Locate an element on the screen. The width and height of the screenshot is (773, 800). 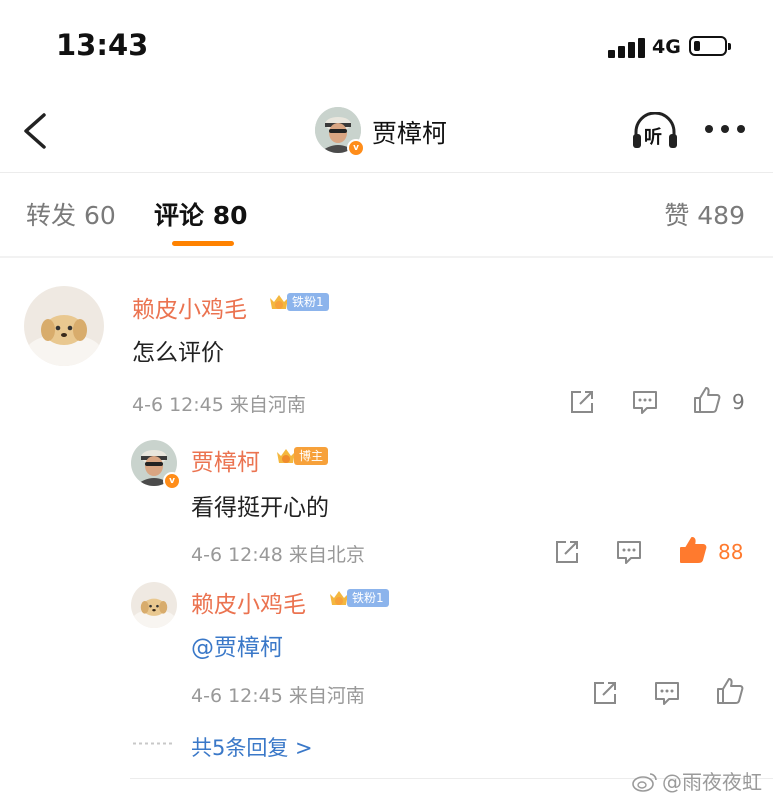
reply-meta: 4-6 12:45 来自河南 is located at coordinates (278, 696).